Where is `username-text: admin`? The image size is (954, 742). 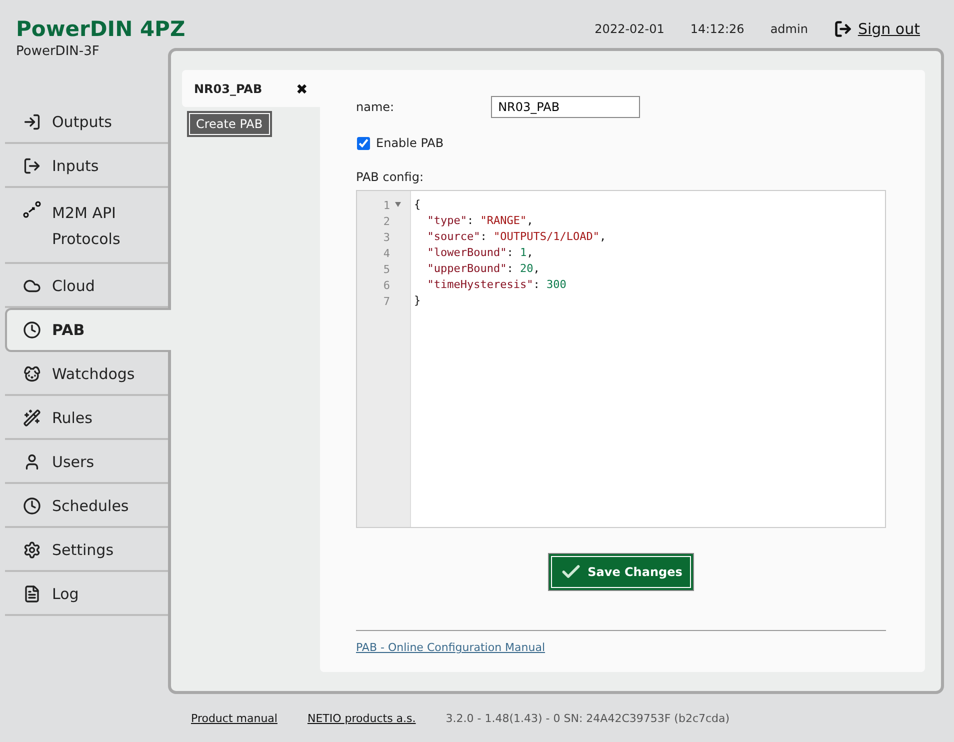
username-text: admin is located at coordinates (789, 29).